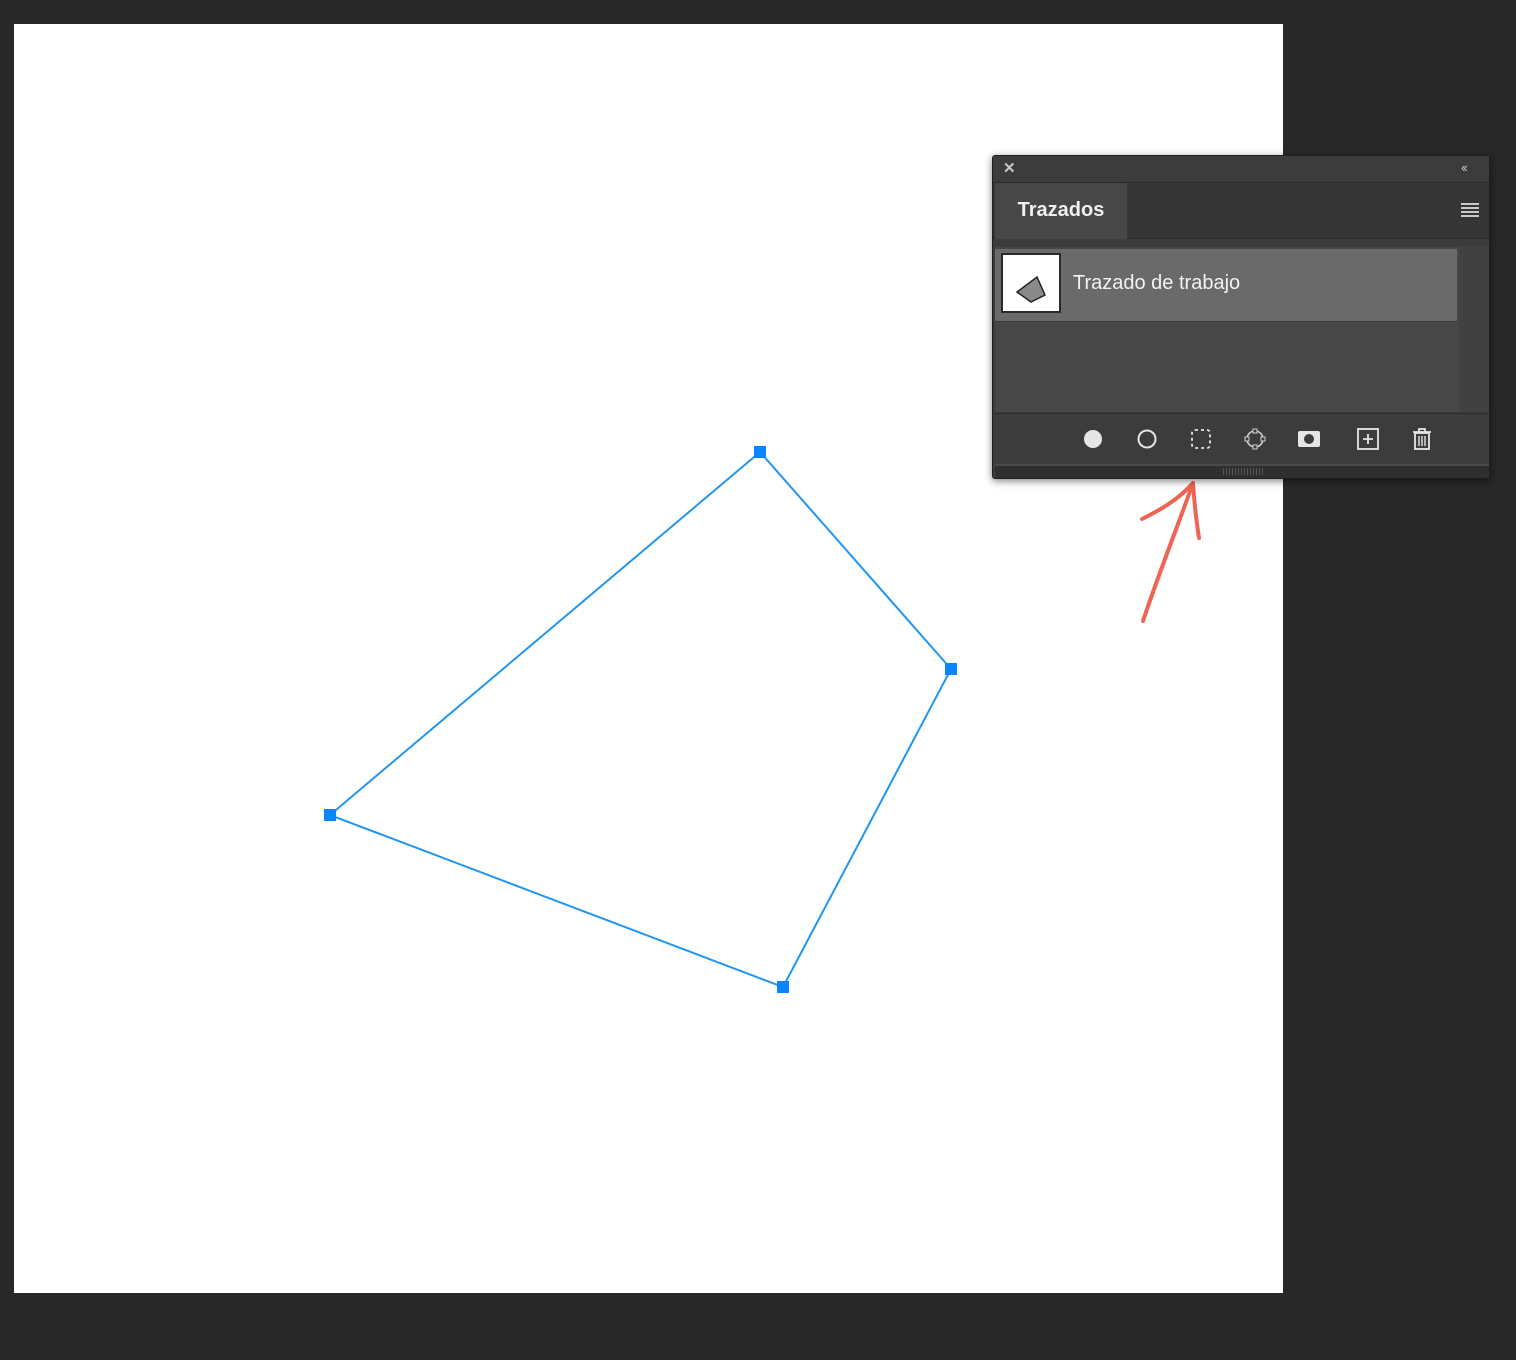 Image resolution: width=1516 pixels, height=1360 pixels. I want to click on load-path-as-selection-icon, so click(1201, 439).